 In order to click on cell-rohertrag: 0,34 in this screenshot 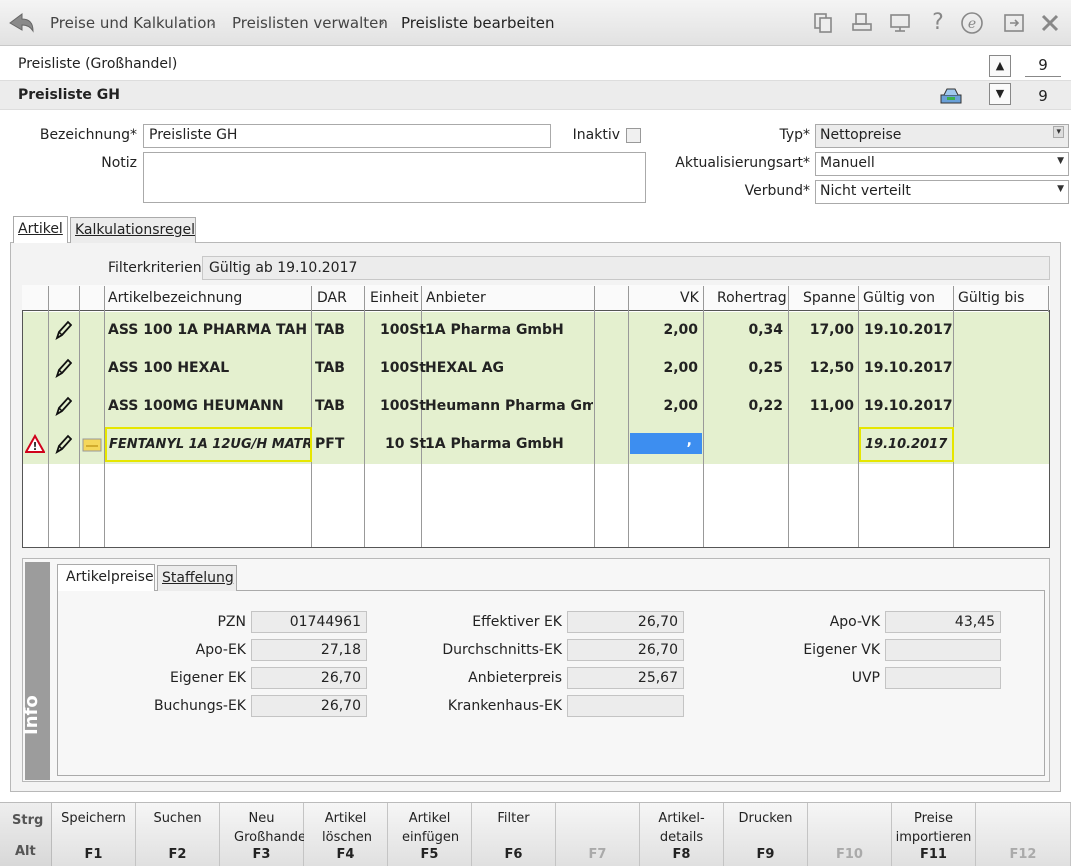, I will do `click(765, 330)`.